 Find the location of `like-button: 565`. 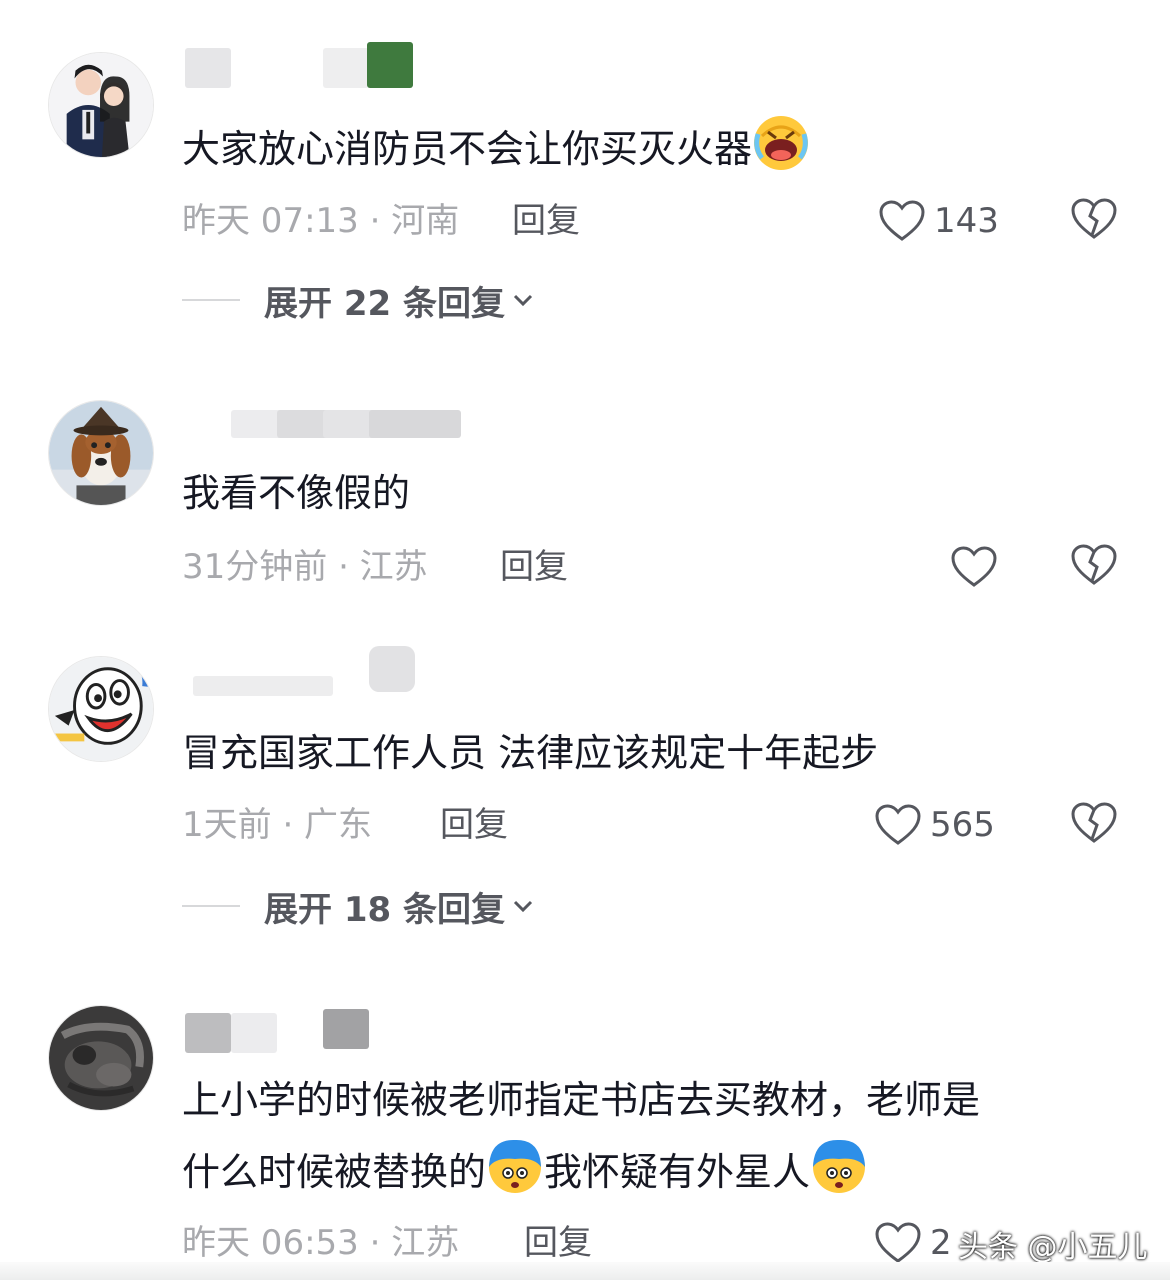

like-button: 565 is located at coordinates (934, 825).